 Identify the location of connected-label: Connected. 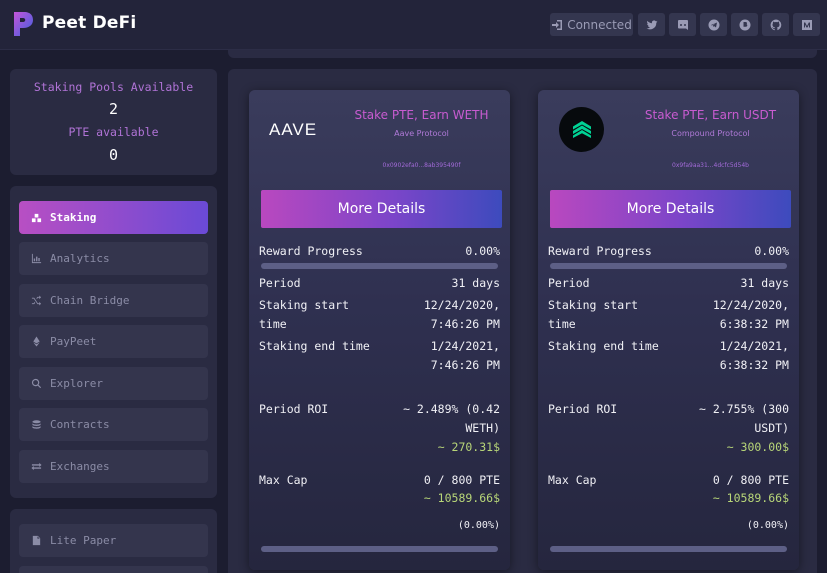
(599, 24).